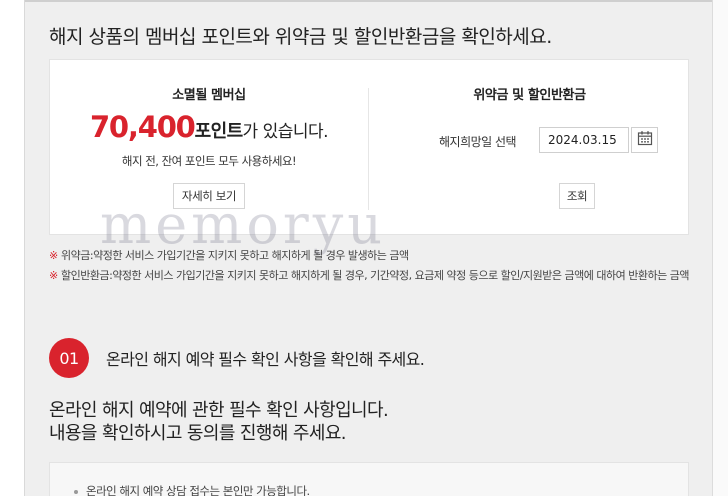 The image size is (728, 496). What do you see at coordinates (198, 490) in the screenshot?
I see `requirement-text: 온라인 해지 예약 상담 접수는 본인만 가능합니다.` at bounding box center [198, 490].